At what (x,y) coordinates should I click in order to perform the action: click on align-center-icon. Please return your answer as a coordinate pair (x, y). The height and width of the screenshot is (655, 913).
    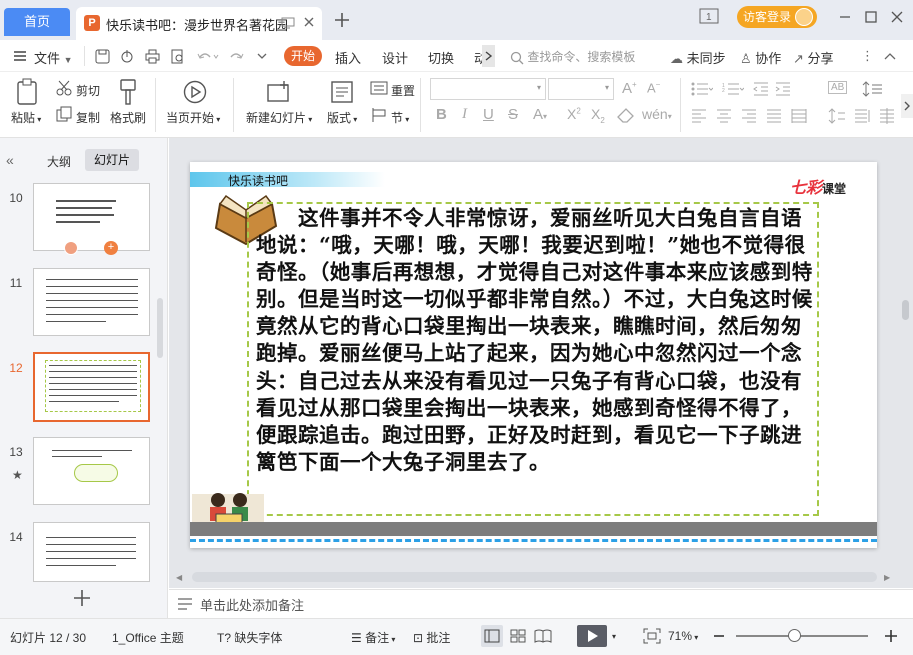
    Looking at the image, I should click on (724, 116).